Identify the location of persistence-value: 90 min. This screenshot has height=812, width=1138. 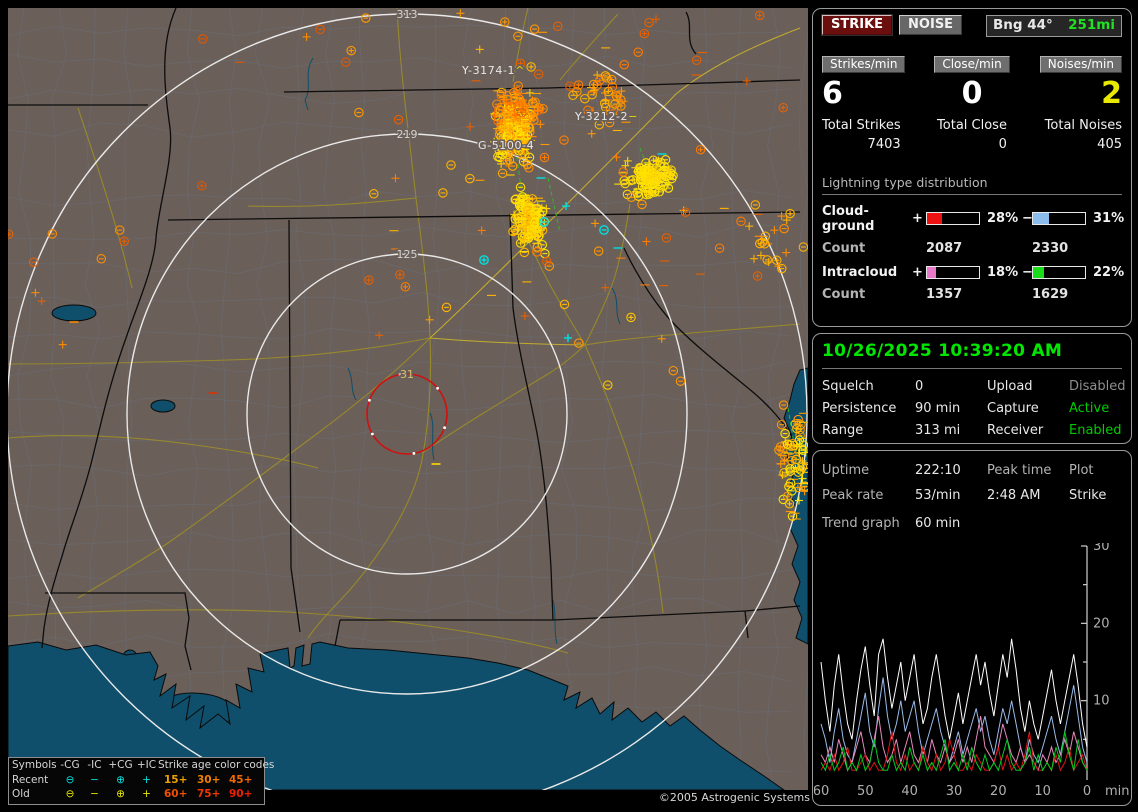
(938, 408).